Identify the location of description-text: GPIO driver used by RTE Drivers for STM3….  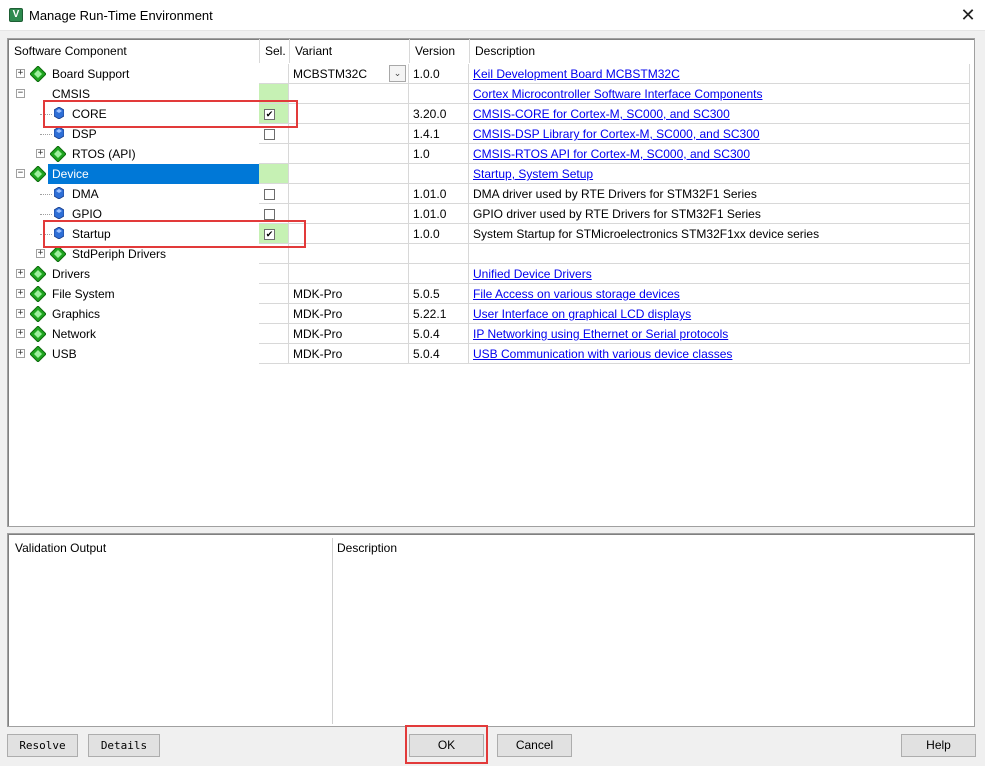
(617, 214).